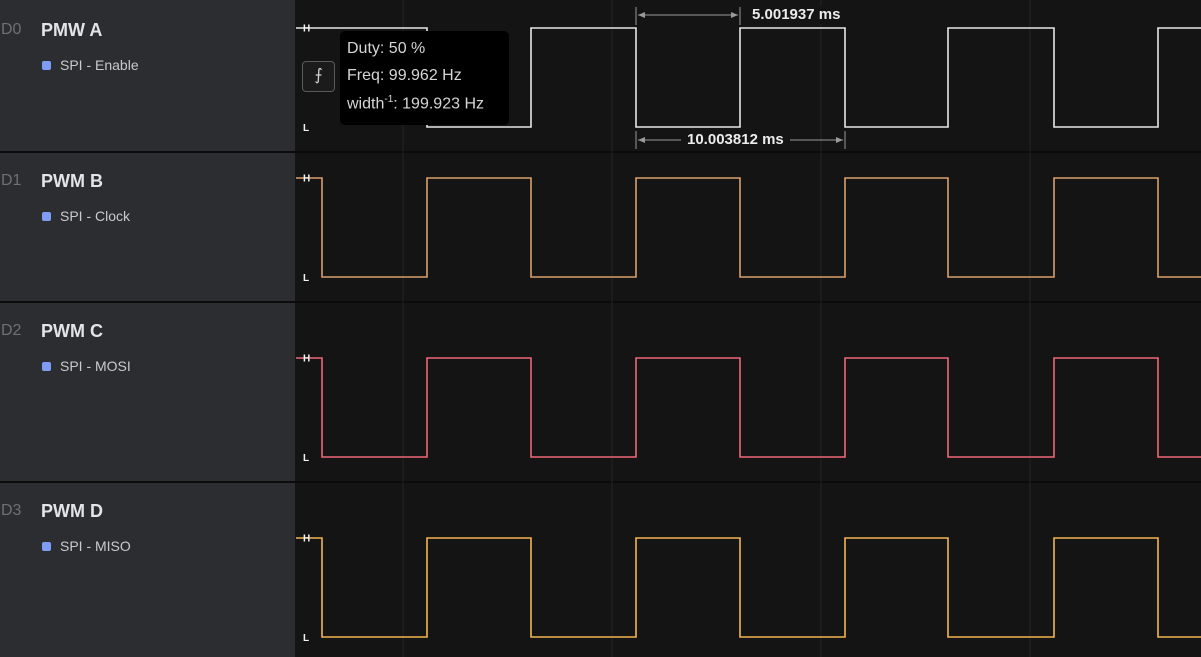  I want to click on tooltip-frequency: Freq: 99.962 Hz, so click(404, 75).